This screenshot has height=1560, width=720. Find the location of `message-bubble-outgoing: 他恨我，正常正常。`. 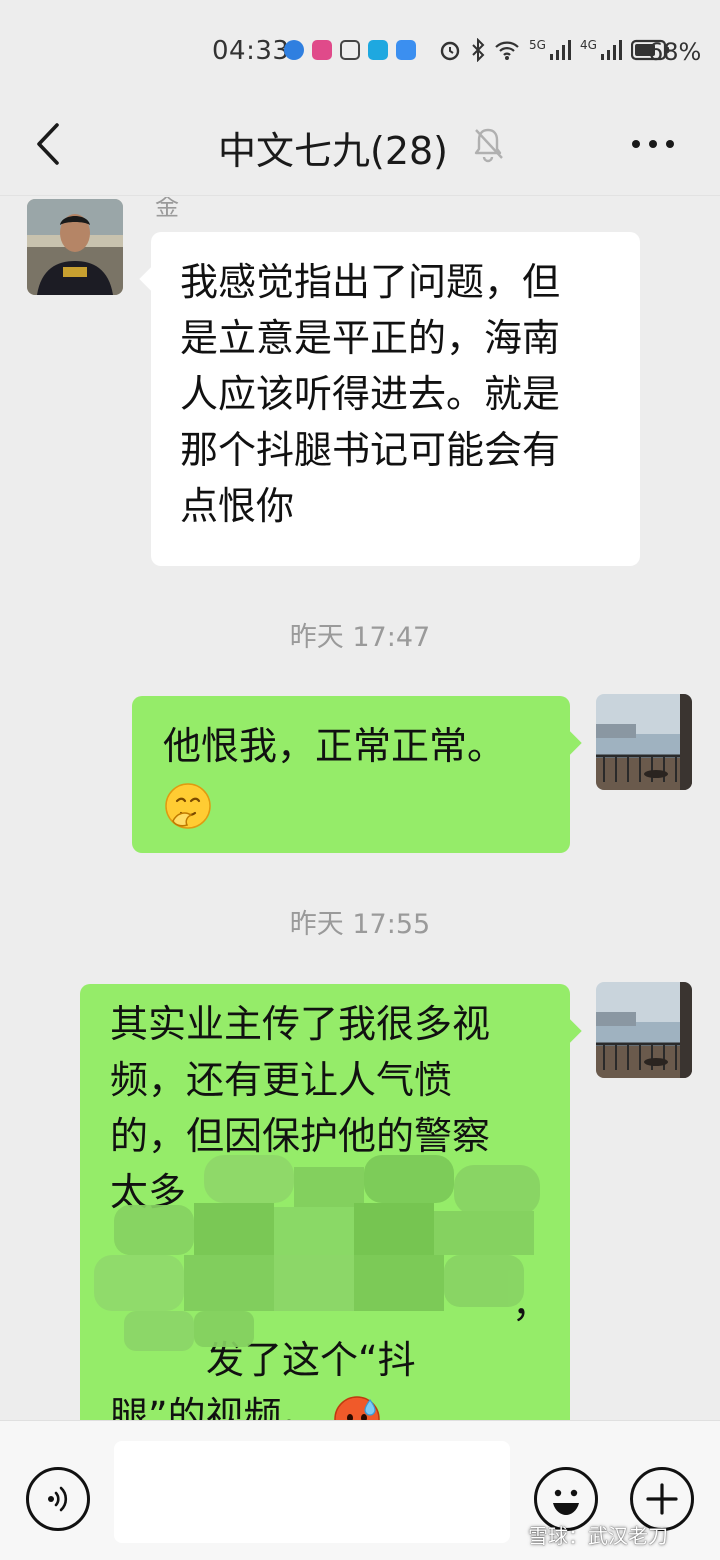

message-bubble-outgoing: 他恨我，正常正常。 is located at coordinates (357, 774).